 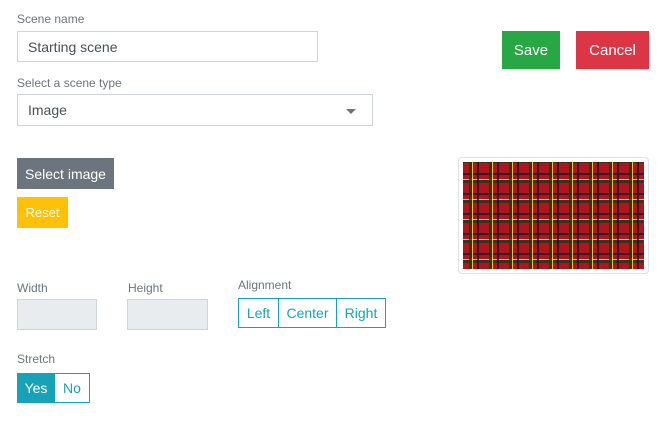 What do you see at coordinates (167, 46) in the screenshot?
I see `scene-name-input: Starting scene` at bounding box center [167, 46].